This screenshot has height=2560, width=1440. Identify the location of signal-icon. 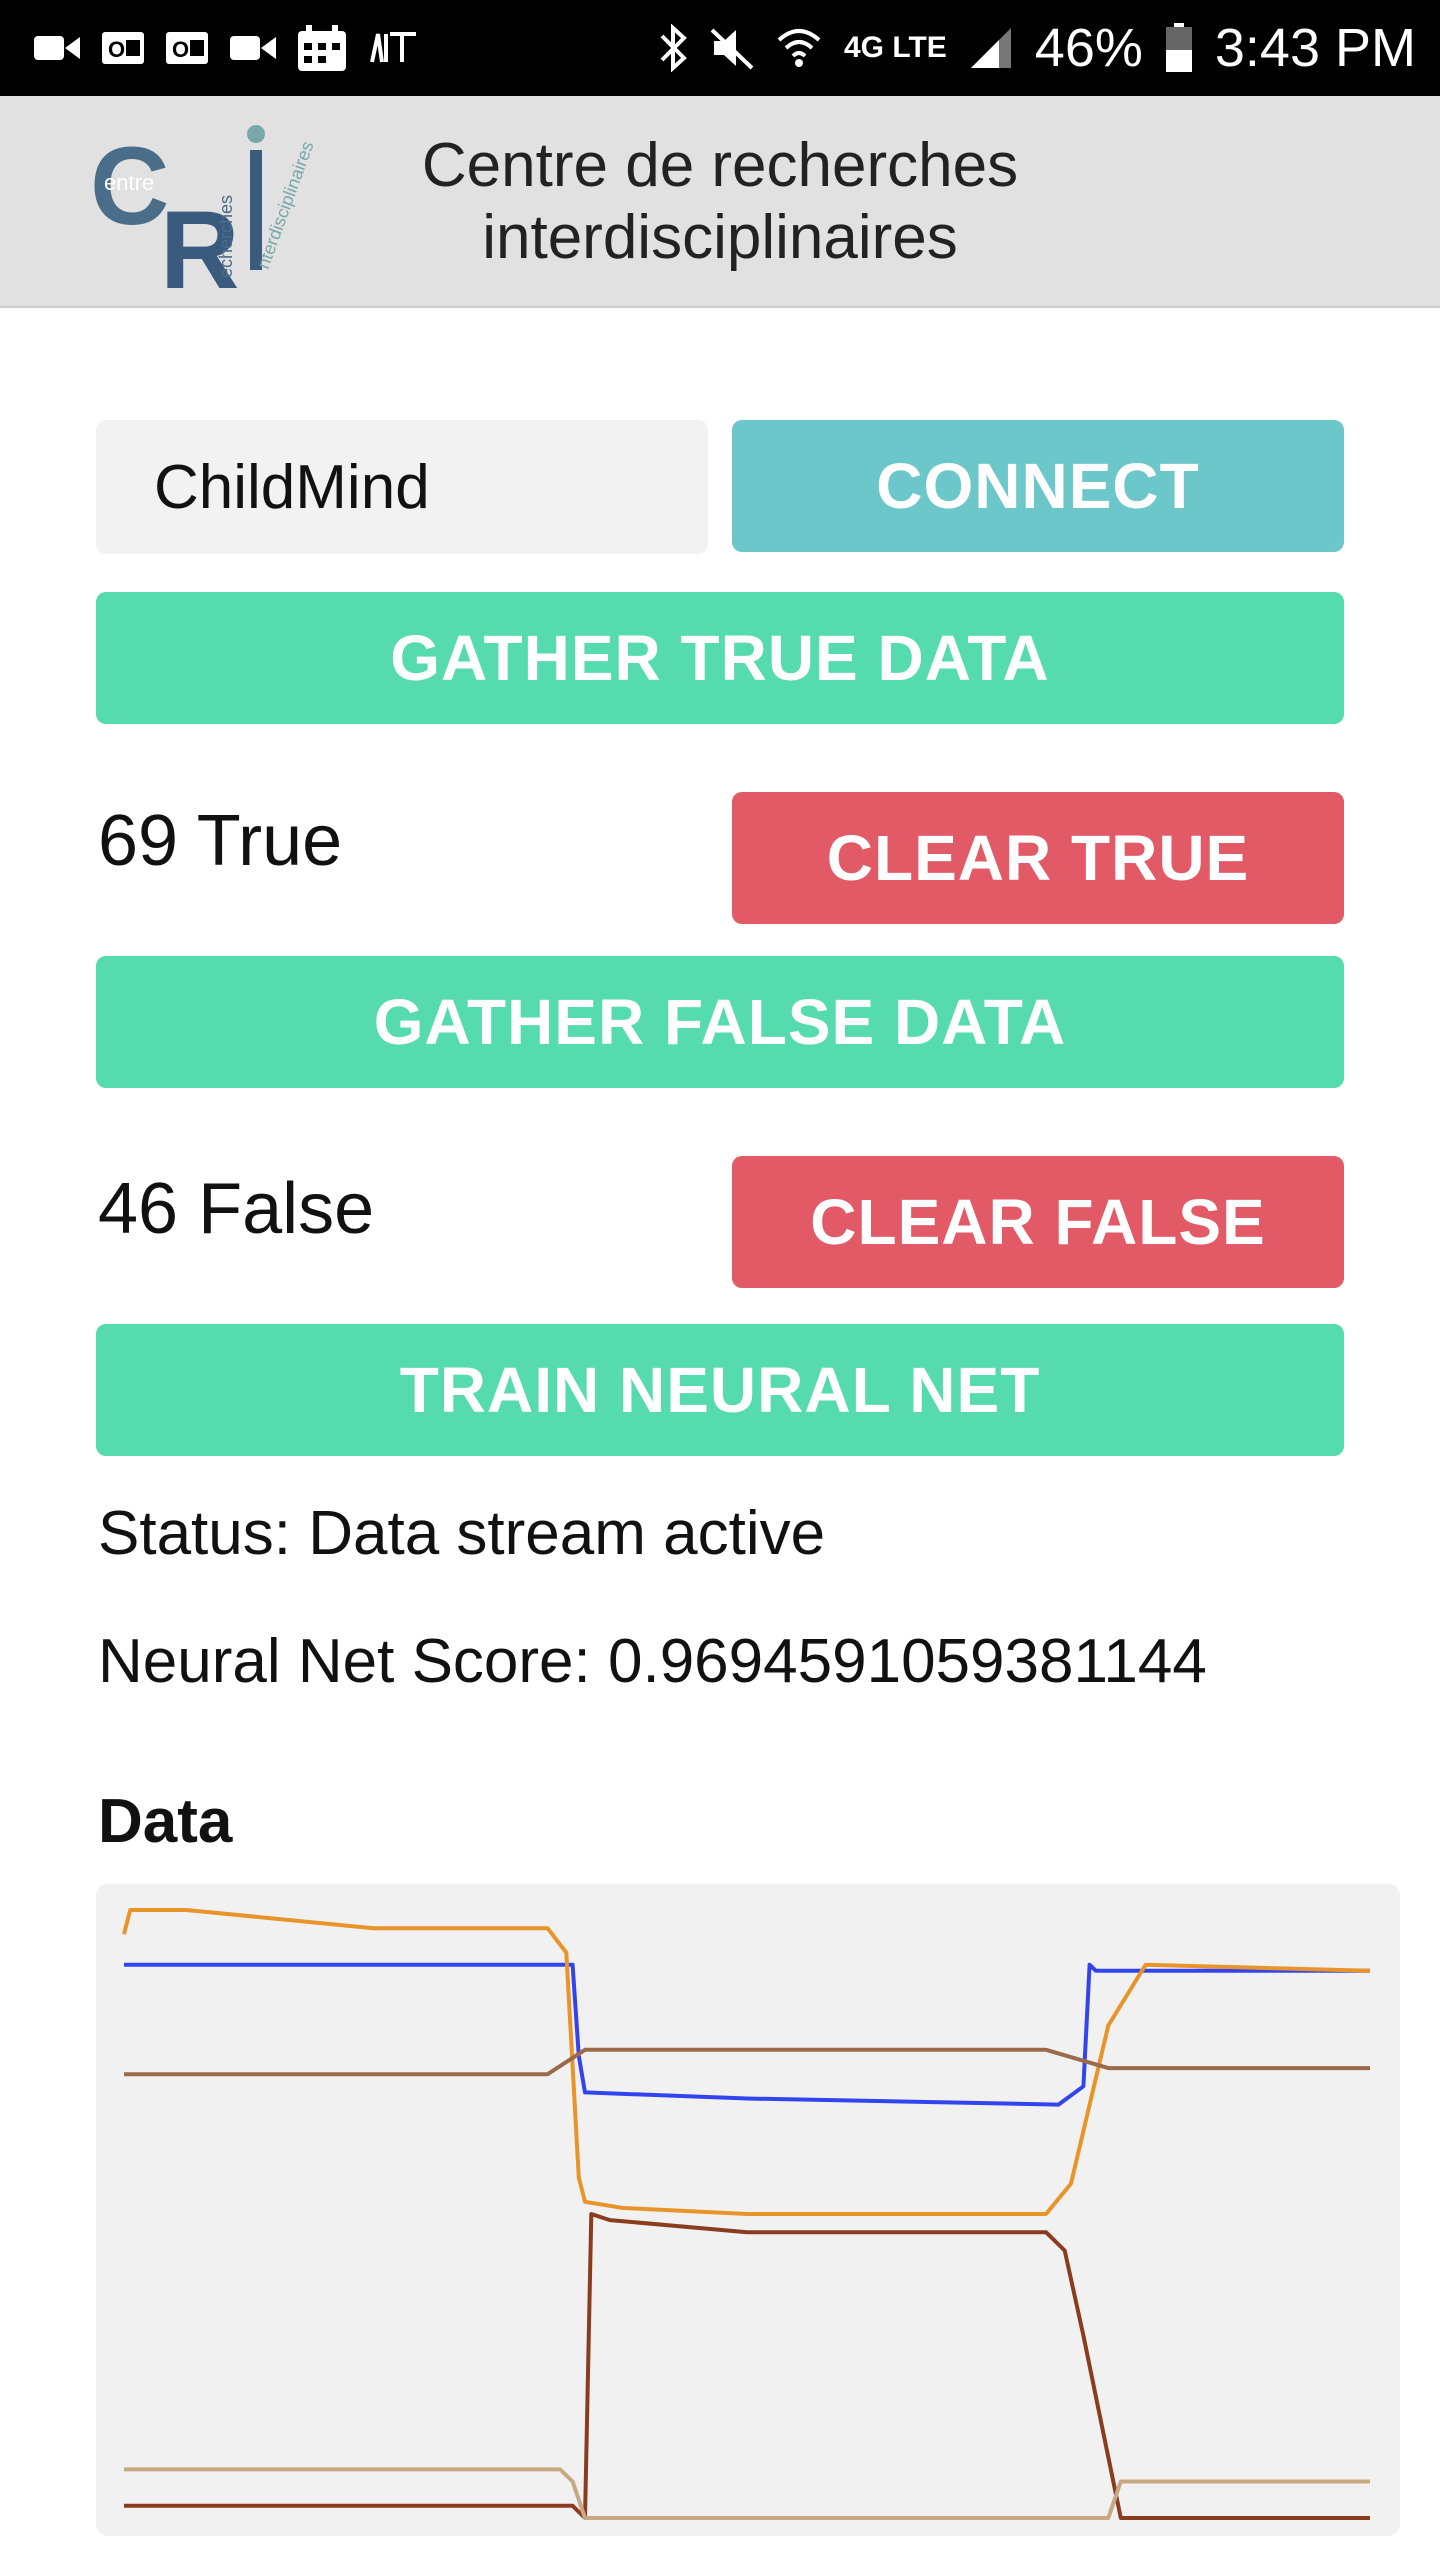
(991, 48).